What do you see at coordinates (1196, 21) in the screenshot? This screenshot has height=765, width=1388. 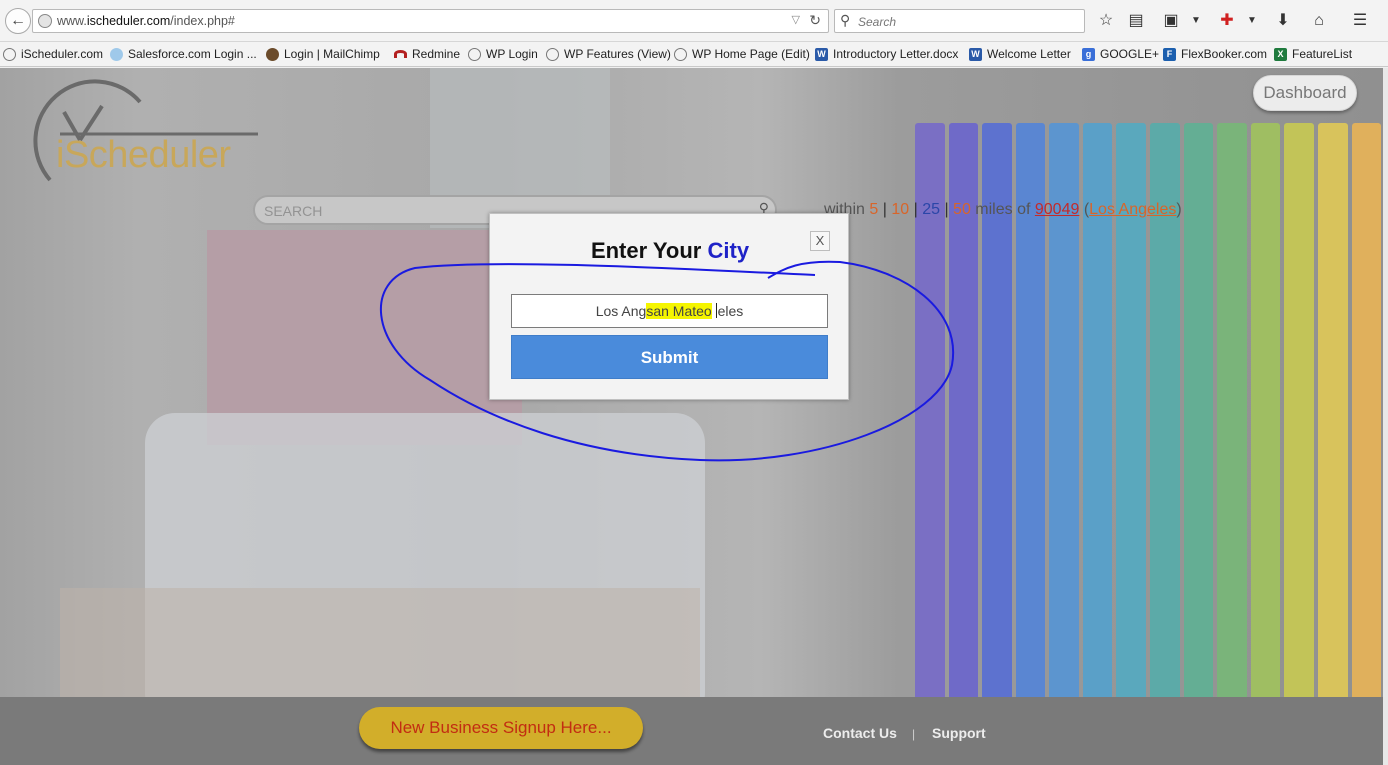 I see `save-dropdown-icon: ▼` at bounding box center [1196, 21].